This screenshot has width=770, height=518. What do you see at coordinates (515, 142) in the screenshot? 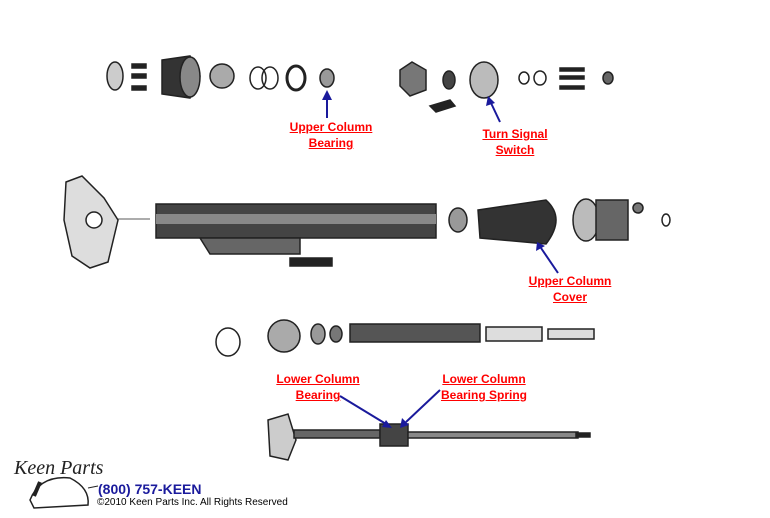
I see `label-turn-signal-switch: Turn Signal Switch` at bounding box center [515, 142].